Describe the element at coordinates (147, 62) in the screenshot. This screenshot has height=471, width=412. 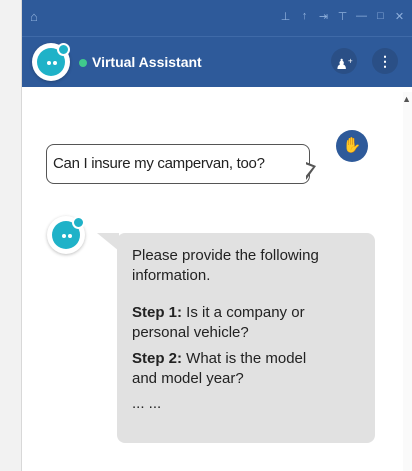
I see `assistant-name: Virtual Assistant` at that location.